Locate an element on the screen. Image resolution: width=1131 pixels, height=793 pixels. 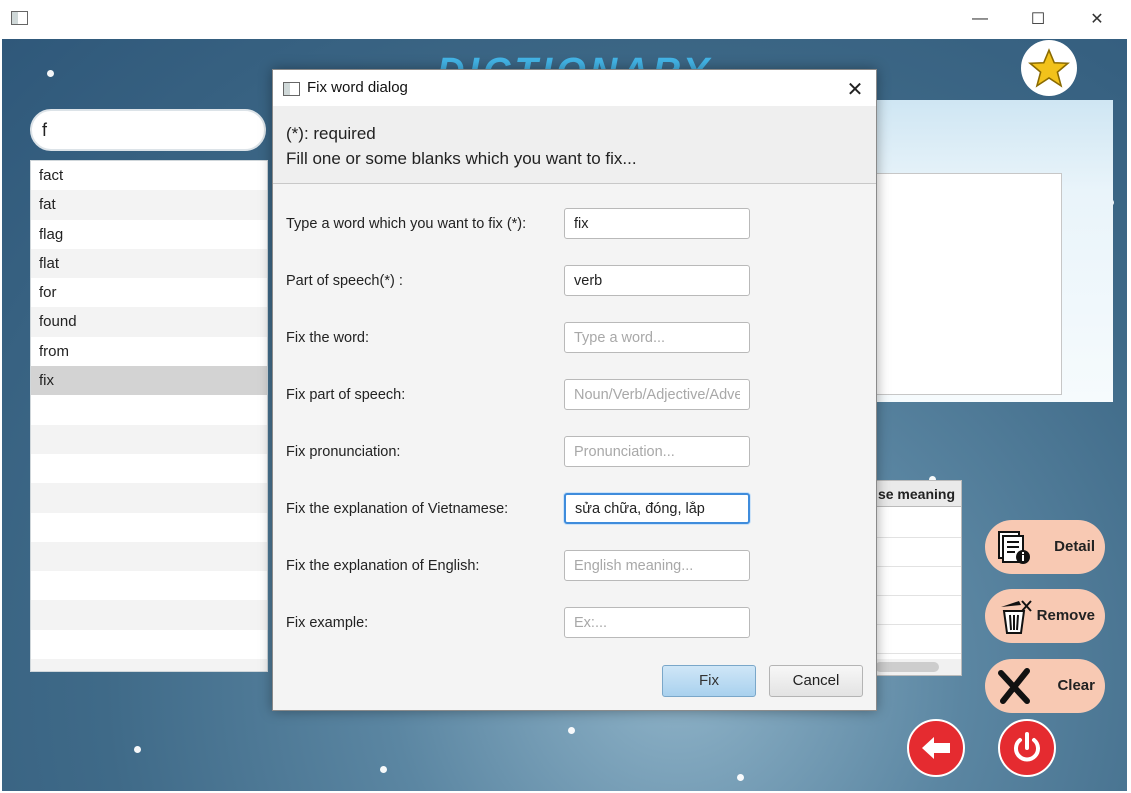
label-fix-pronunciation: Fix pronunciation: is located at coordinates (343, 452).